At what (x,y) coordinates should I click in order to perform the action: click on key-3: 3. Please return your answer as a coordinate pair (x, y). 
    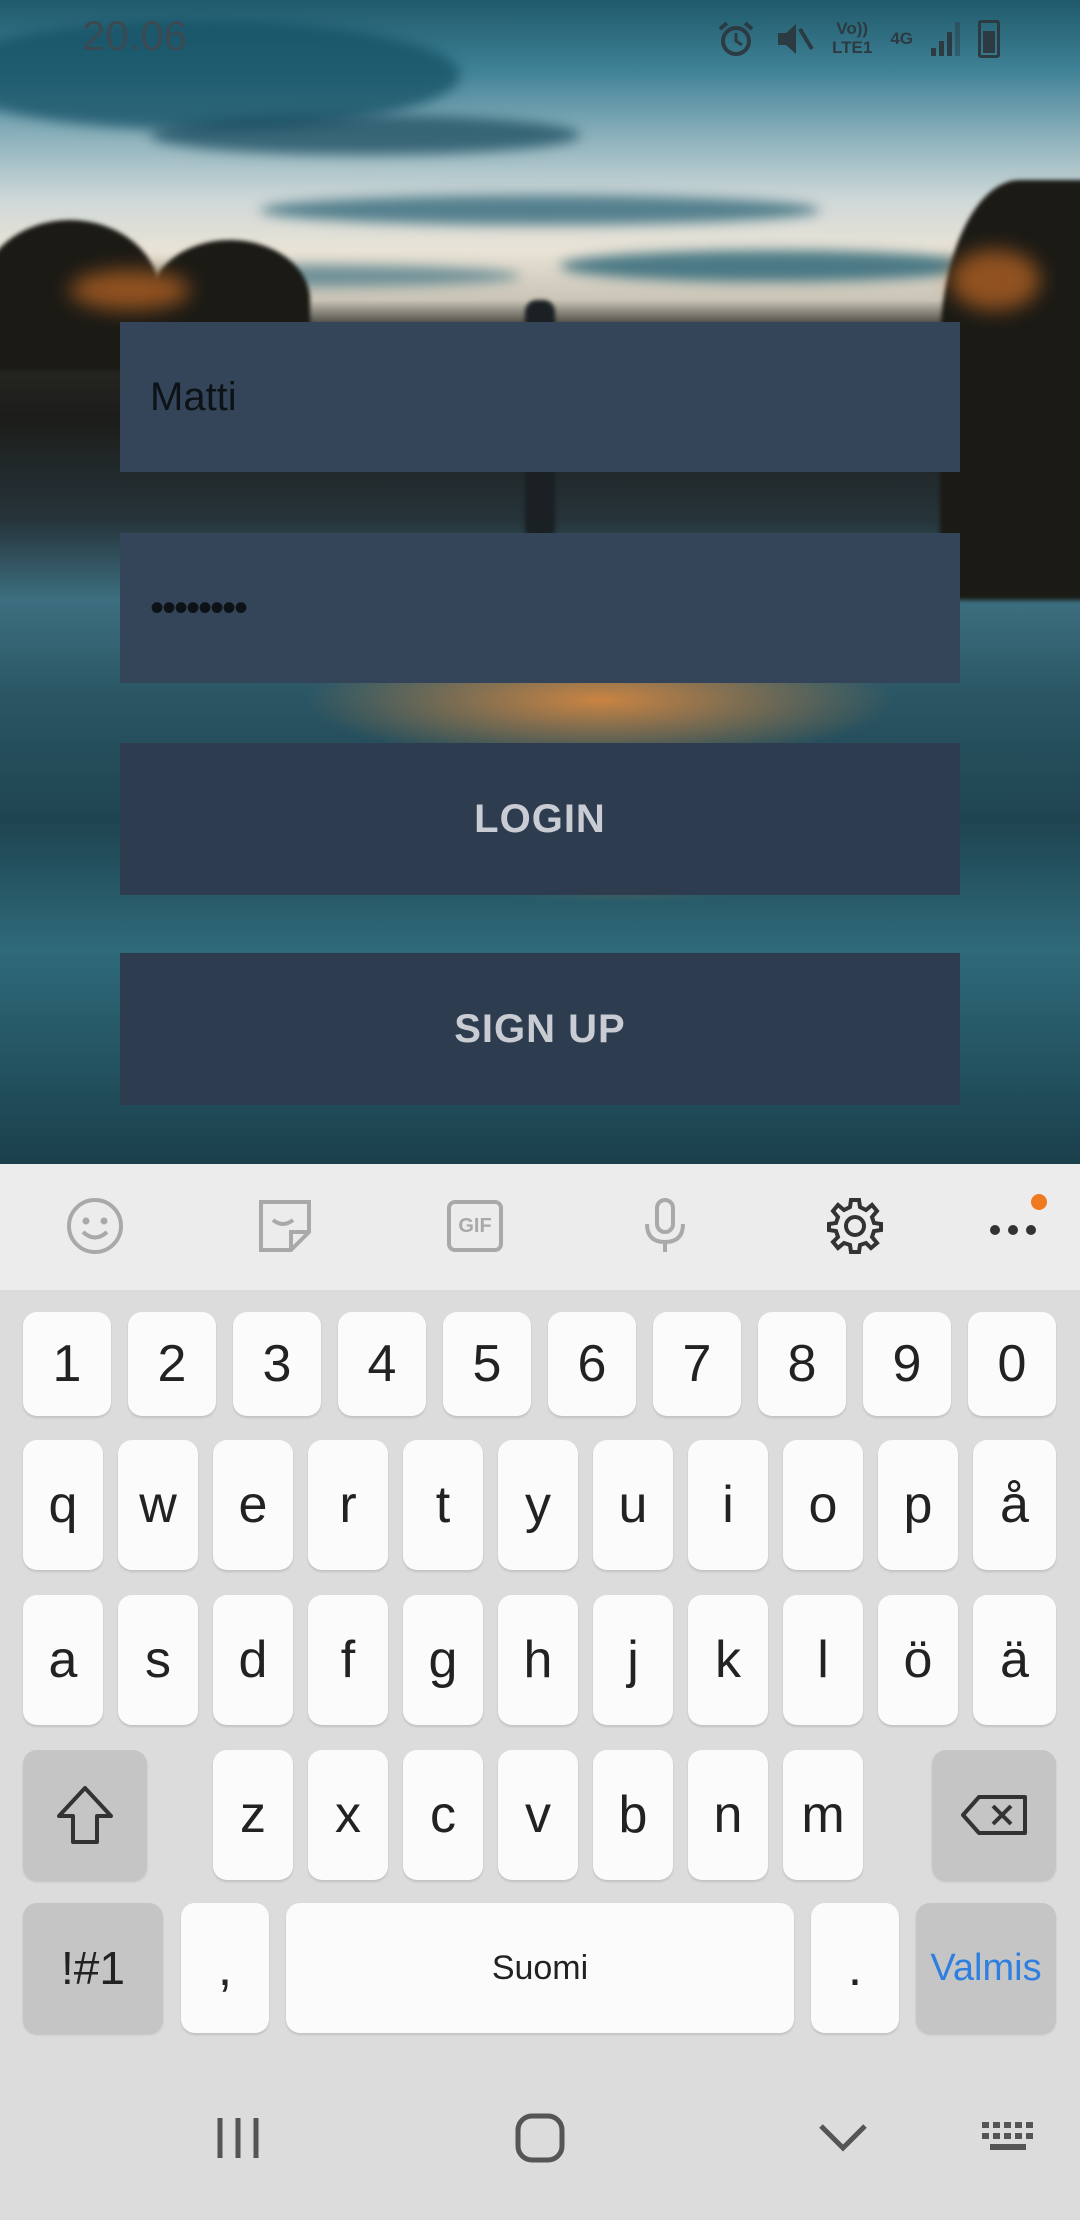
    Looking at the image, I should click on (277, 1364).